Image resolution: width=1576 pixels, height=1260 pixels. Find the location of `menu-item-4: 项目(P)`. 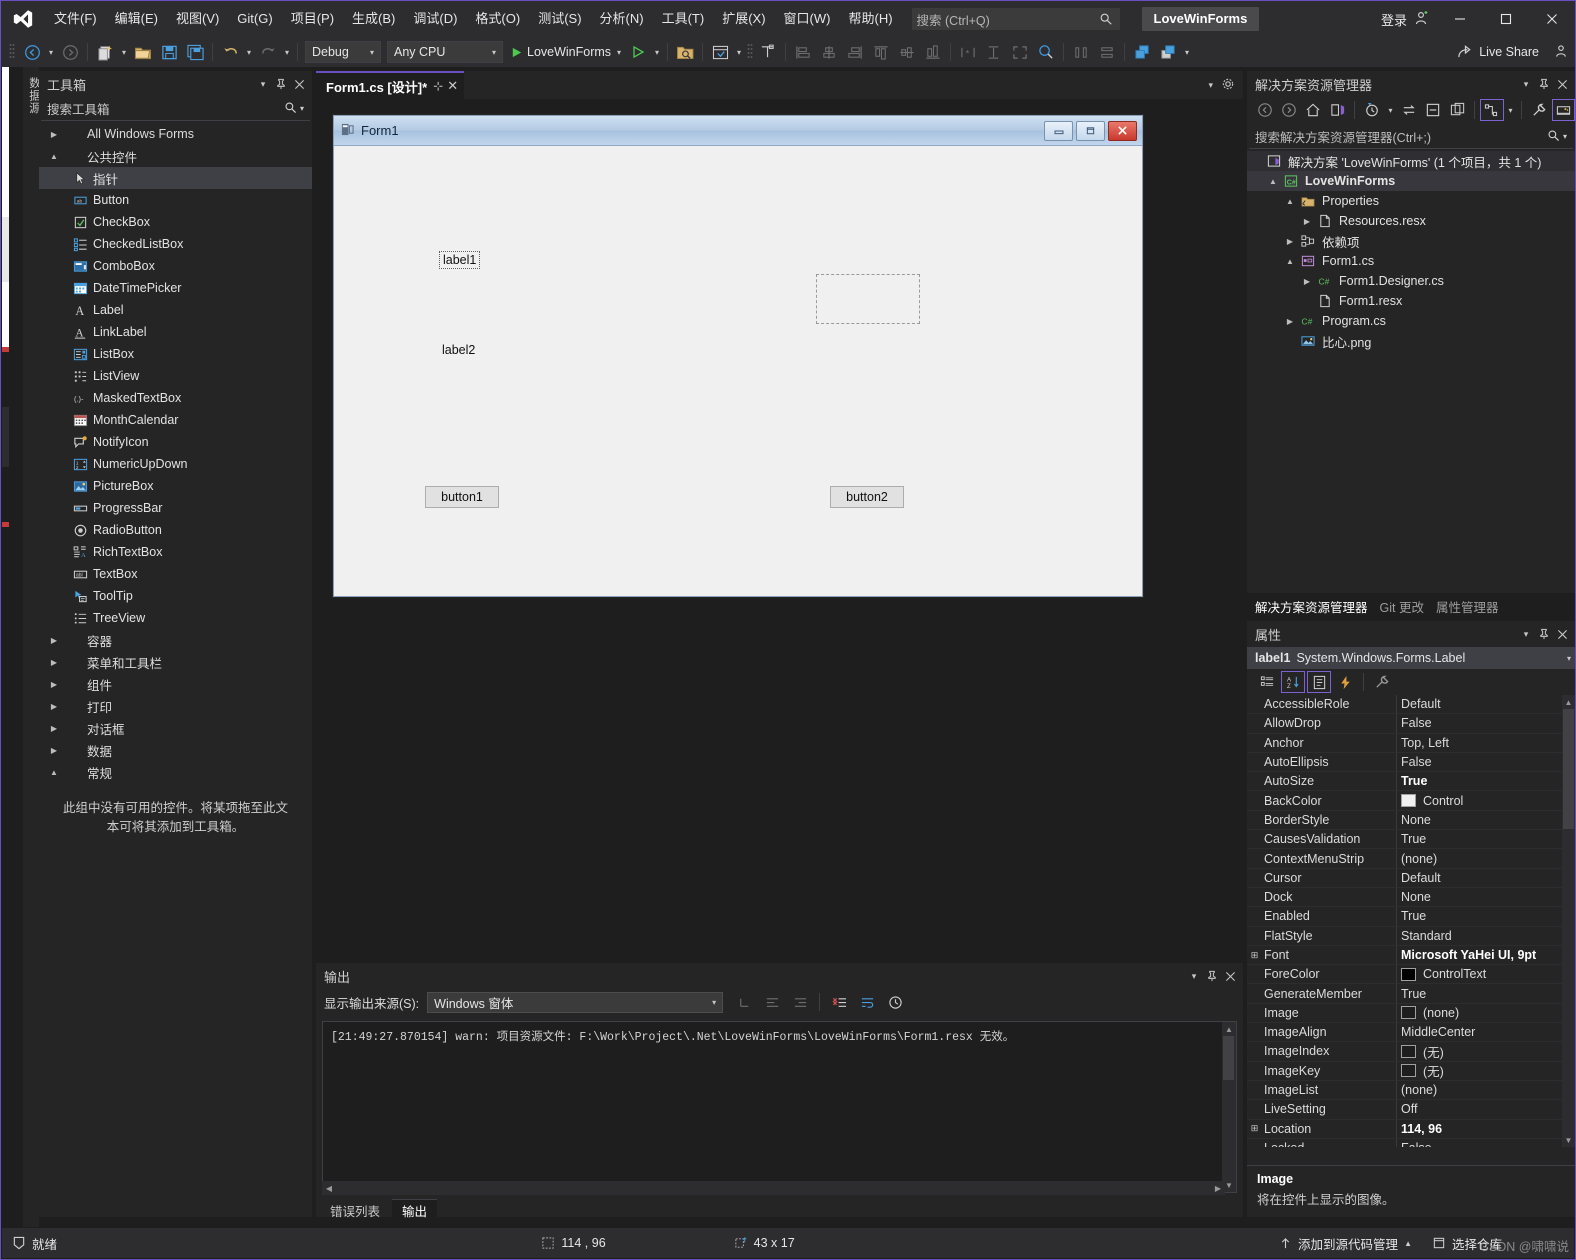

menu-item-4: 项目(P) is located at coordinates (312, 19).